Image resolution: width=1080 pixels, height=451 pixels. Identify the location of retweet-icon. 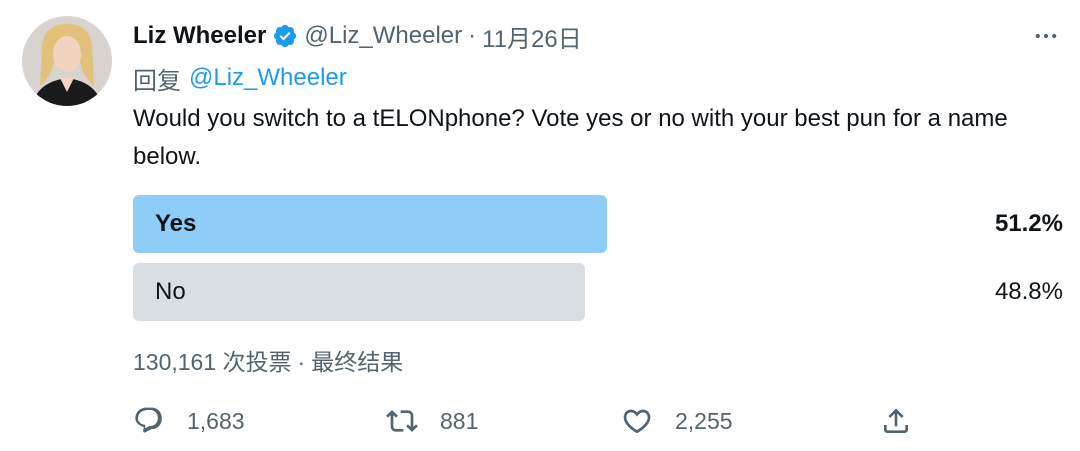
(402, 421).